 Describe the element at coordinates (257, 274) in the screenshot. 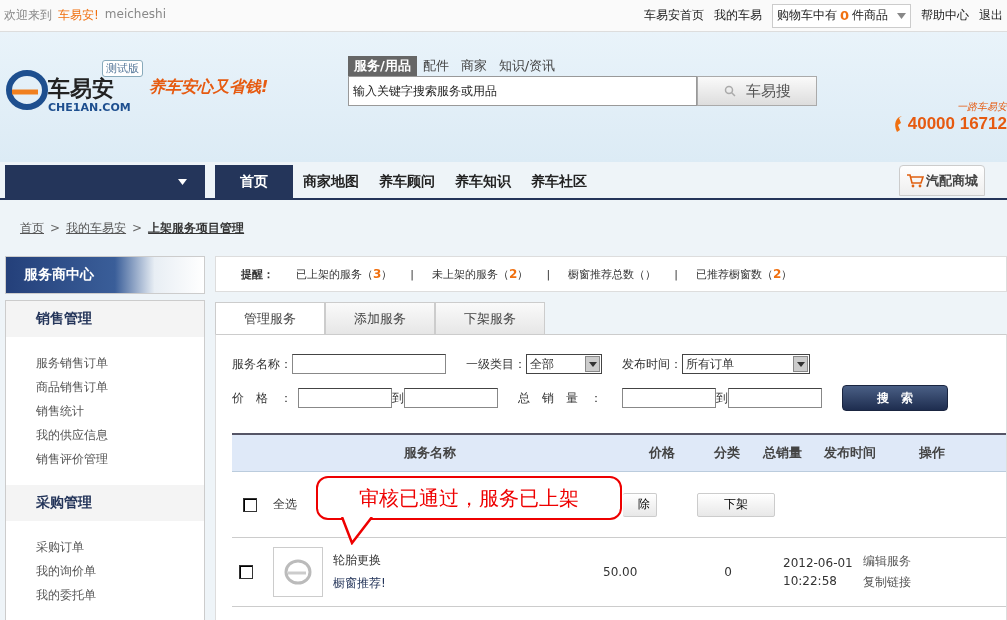

I see `reminder-label: 提醒：` at that location.